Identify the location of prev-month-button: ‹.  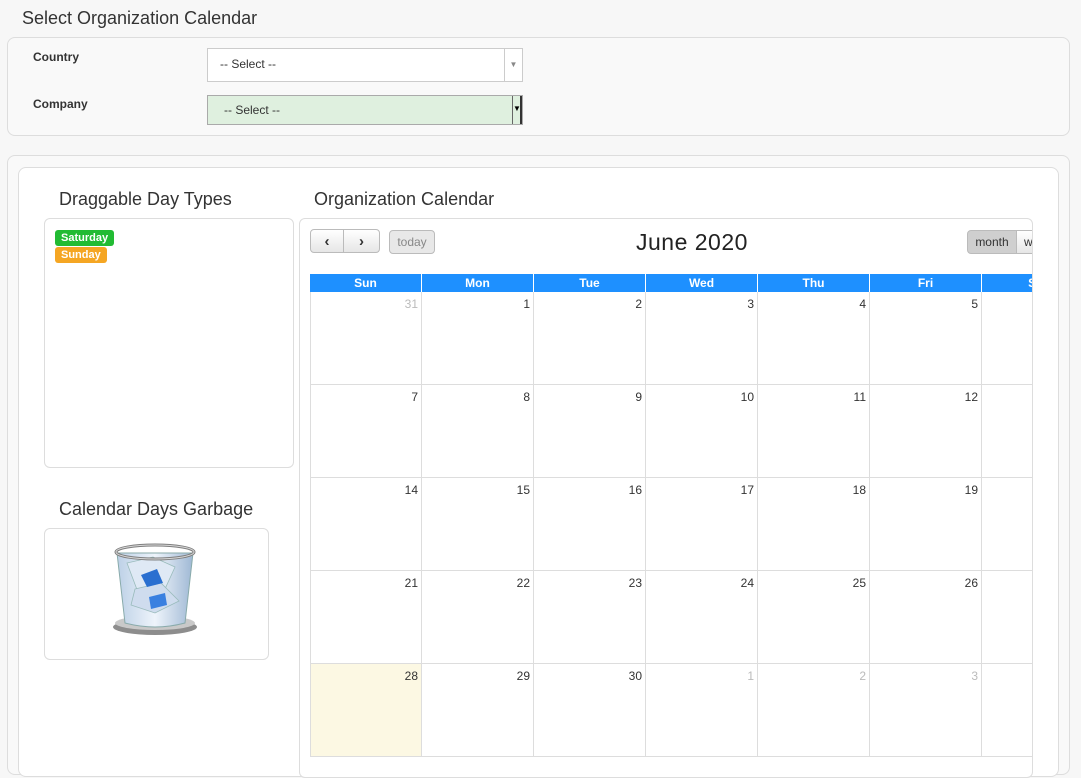
(327, 241).